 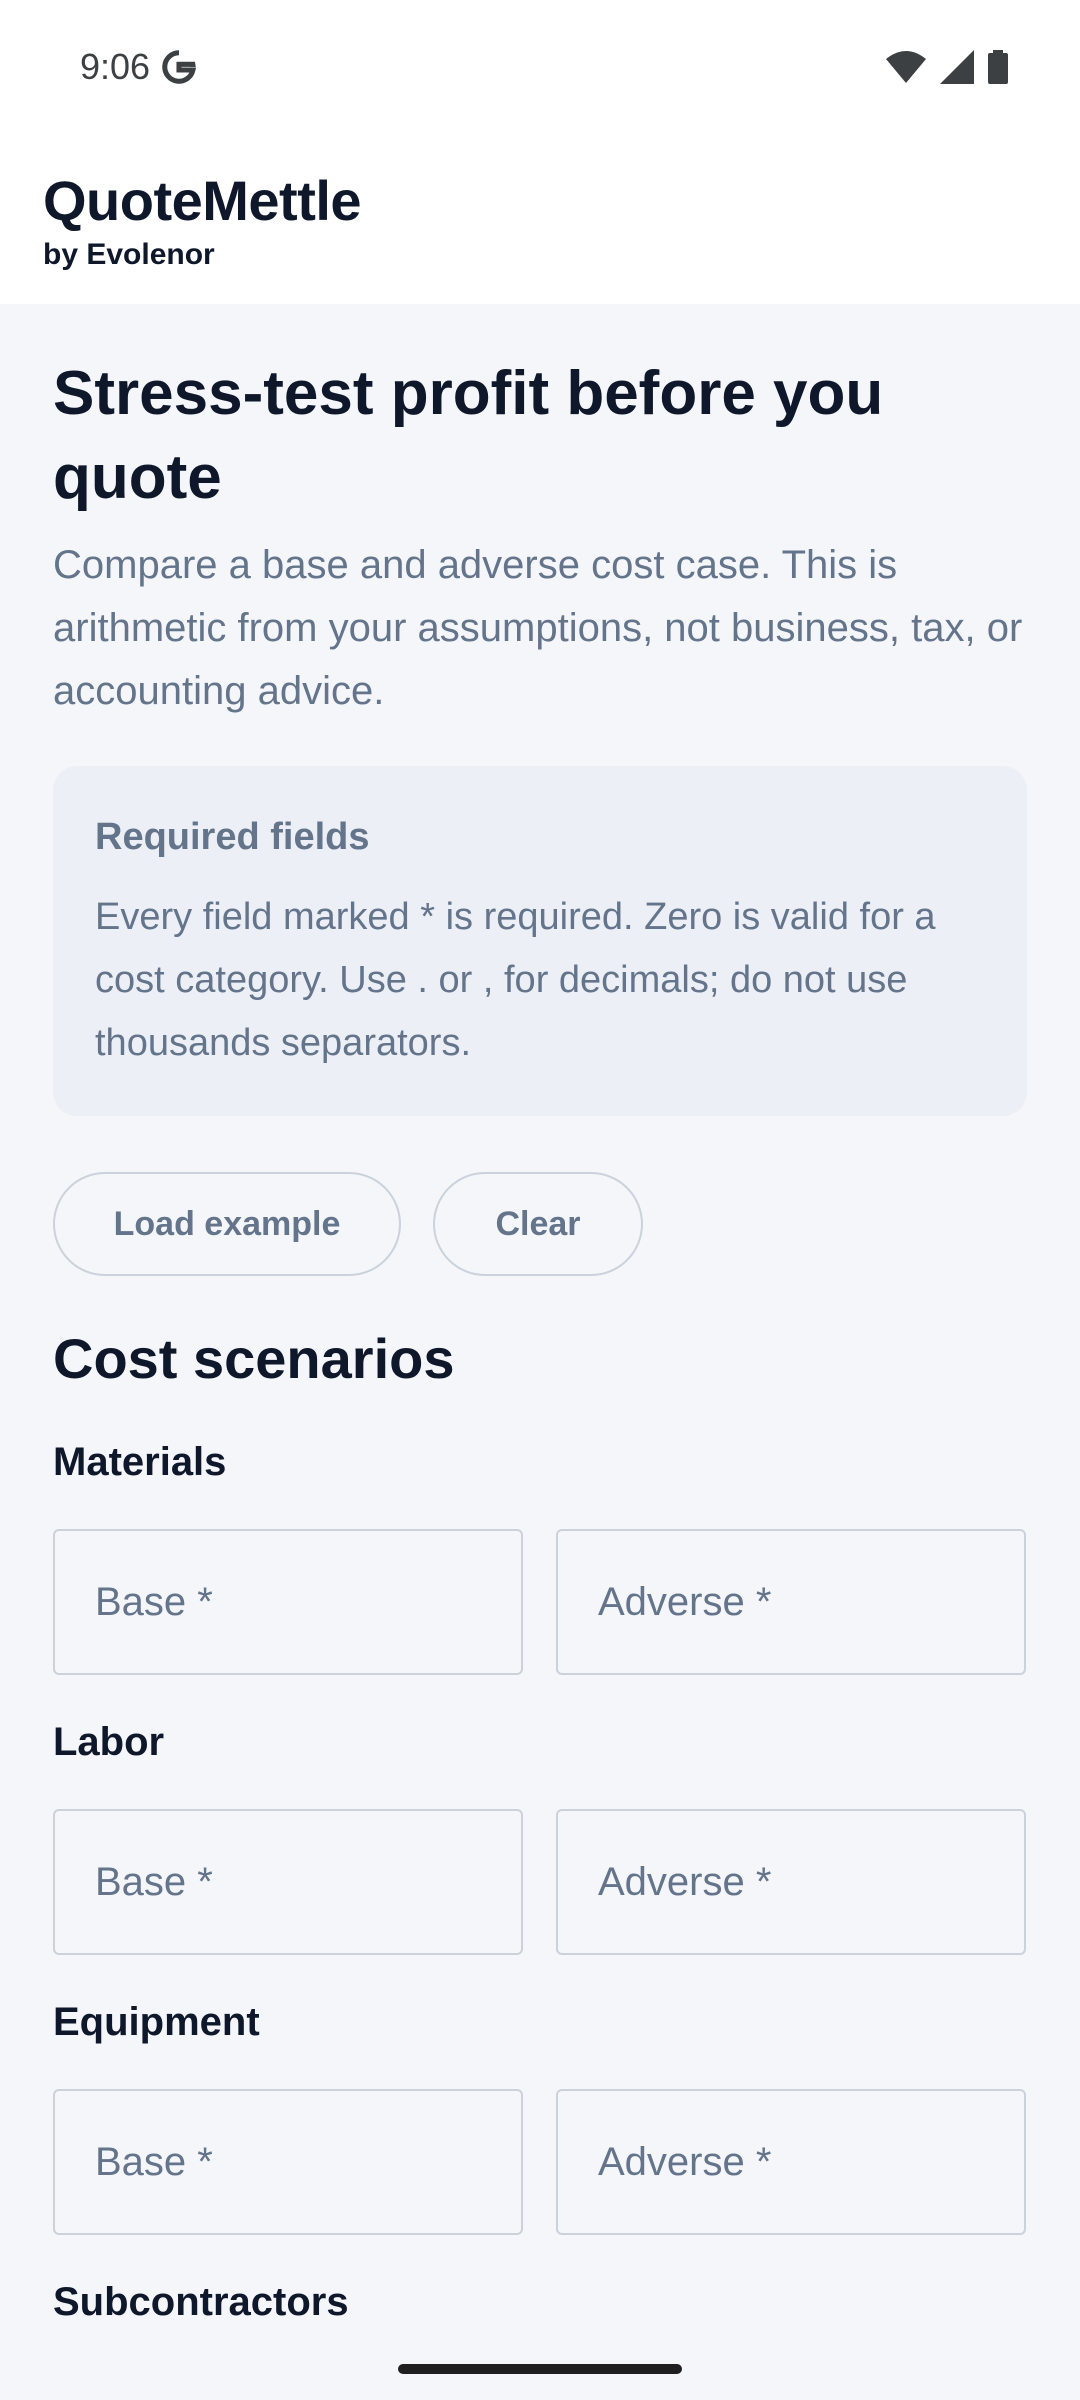 What do you see at coordinates (791, 2162) in the screenshot?
I see `equipment-adverse-input` at bounding box center [791, 2162].